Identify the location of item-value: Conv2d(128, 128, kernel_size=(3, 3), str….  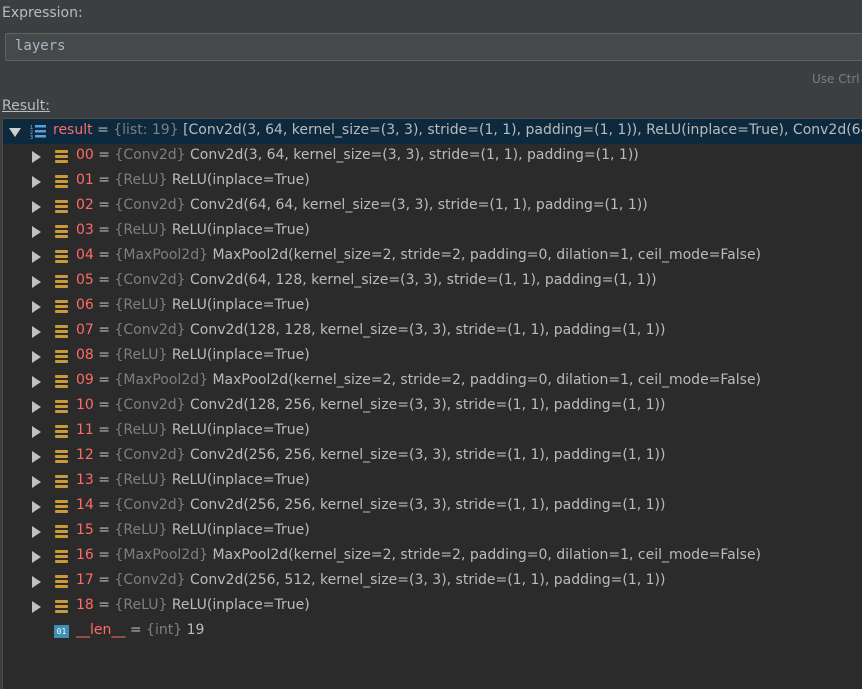
(428, 330).